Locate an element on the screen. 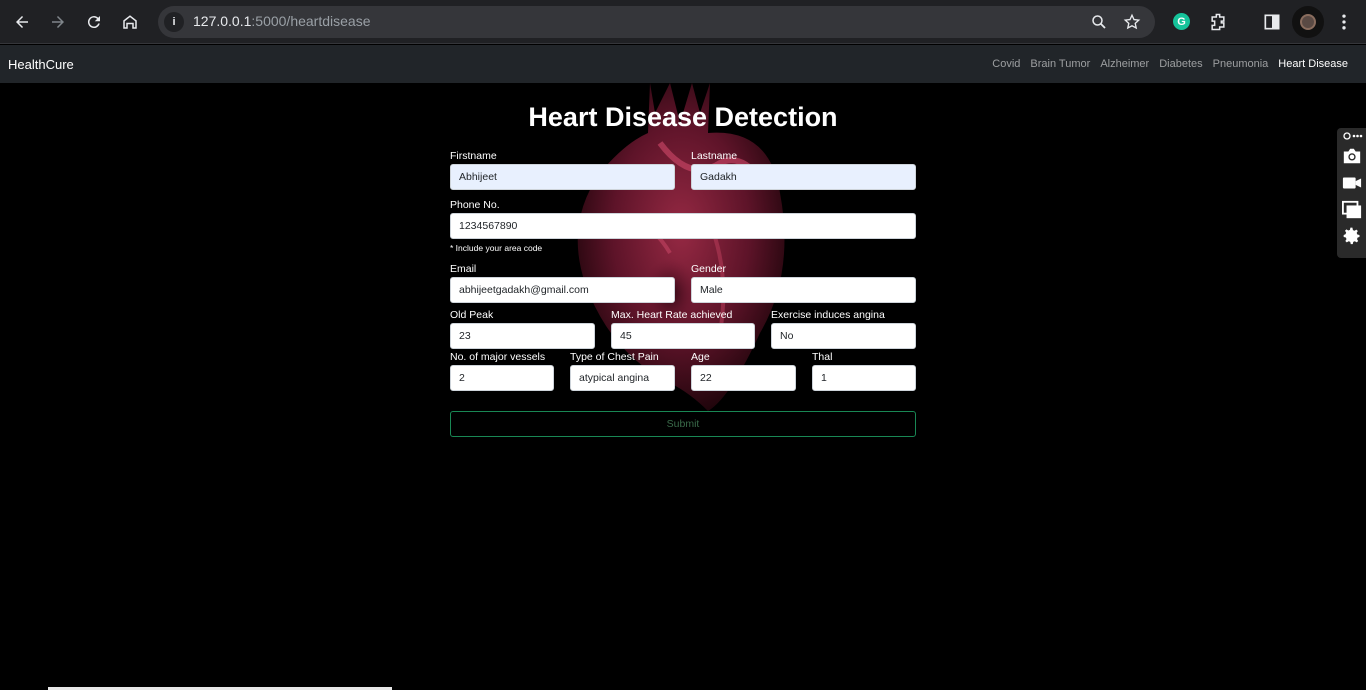 The image size is (1366, 690). phone-label: Phone No. is located at coordinates (475, 205).